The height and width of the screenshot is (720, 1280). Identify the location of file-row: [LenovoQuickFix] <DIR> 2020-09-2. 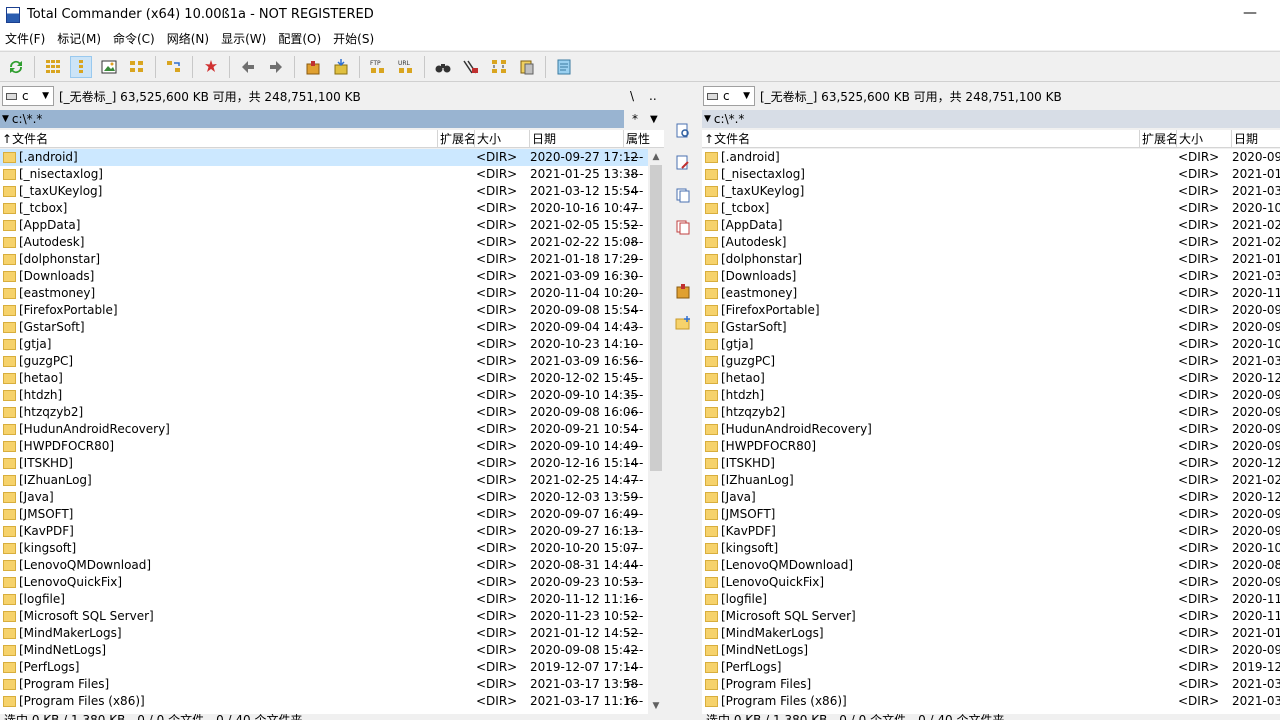
(991, 582).